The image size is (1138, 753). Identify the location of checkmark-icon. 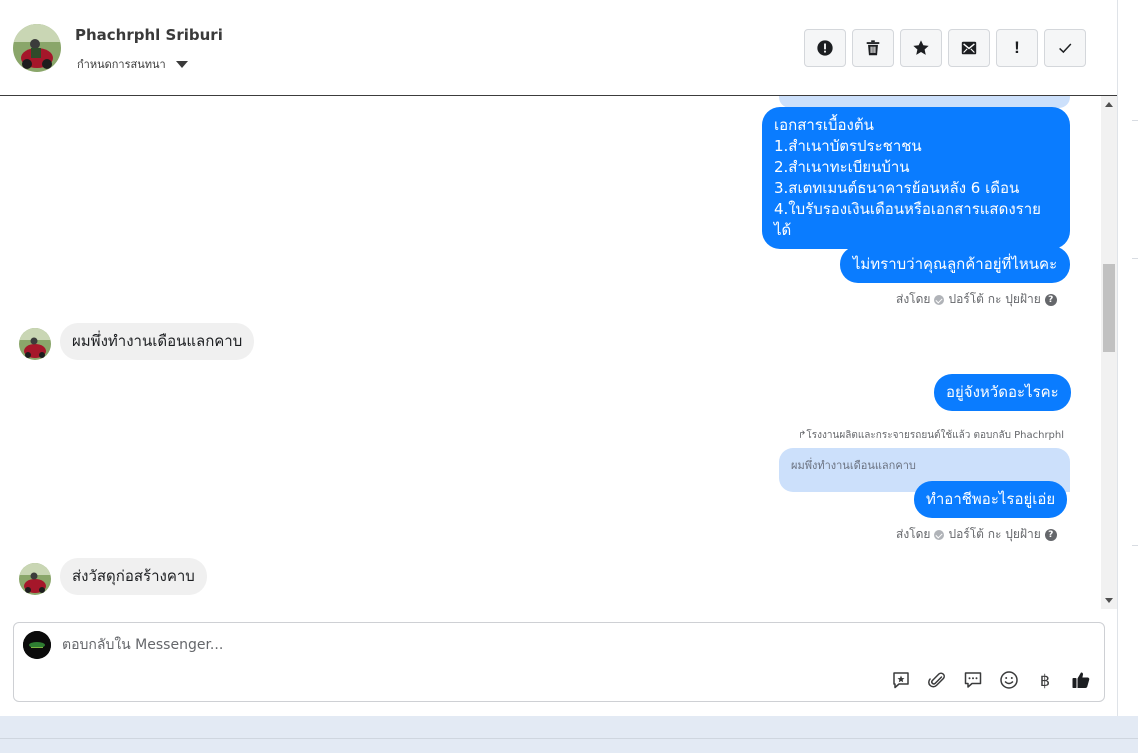
(1065, 48).